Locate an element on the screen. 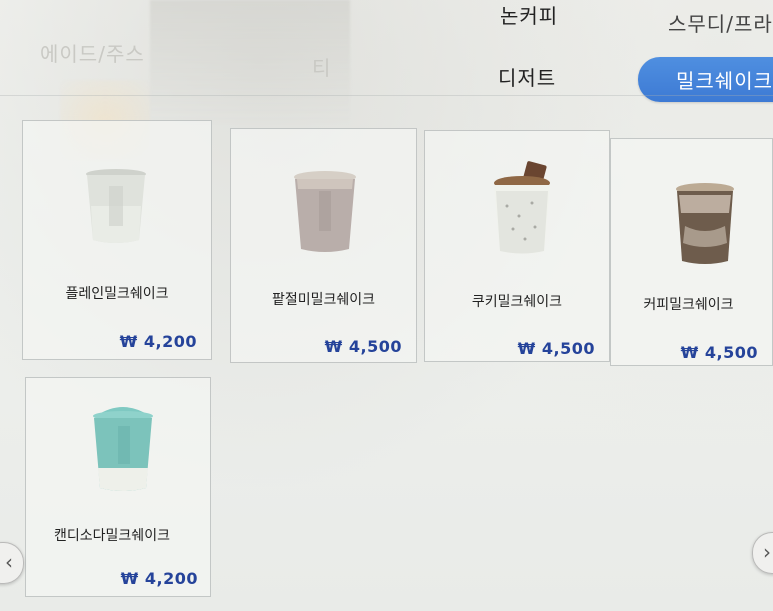 This screenshot has width=773, height=611. product-card-injeolmi: 팥절미밀크쉐이크 ₩ 4,500 is located at coordinates (323, 245).